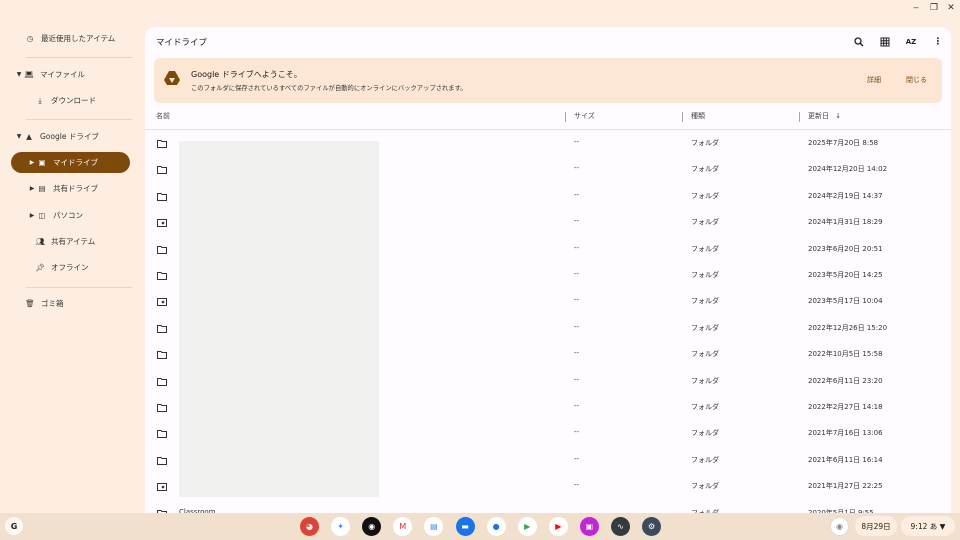 This screenshot has height=540, width=960. I want to click on close-button: ✕, so click(951, 8).